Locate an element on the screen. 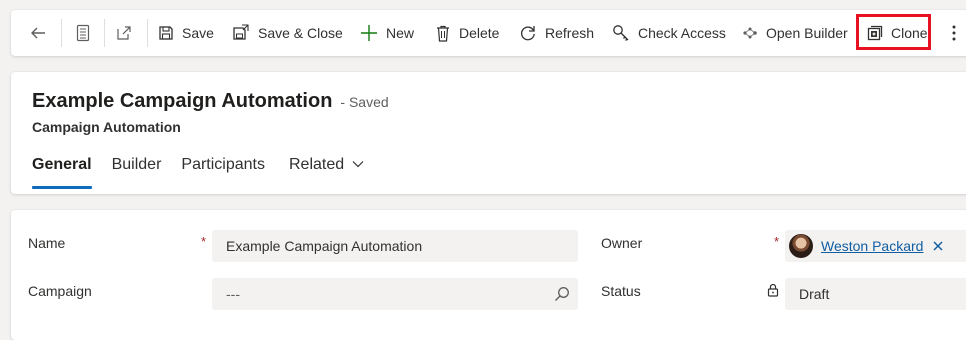 This screenshot has height=340, width=966. plus-icon is located at coordinates (369, 33).